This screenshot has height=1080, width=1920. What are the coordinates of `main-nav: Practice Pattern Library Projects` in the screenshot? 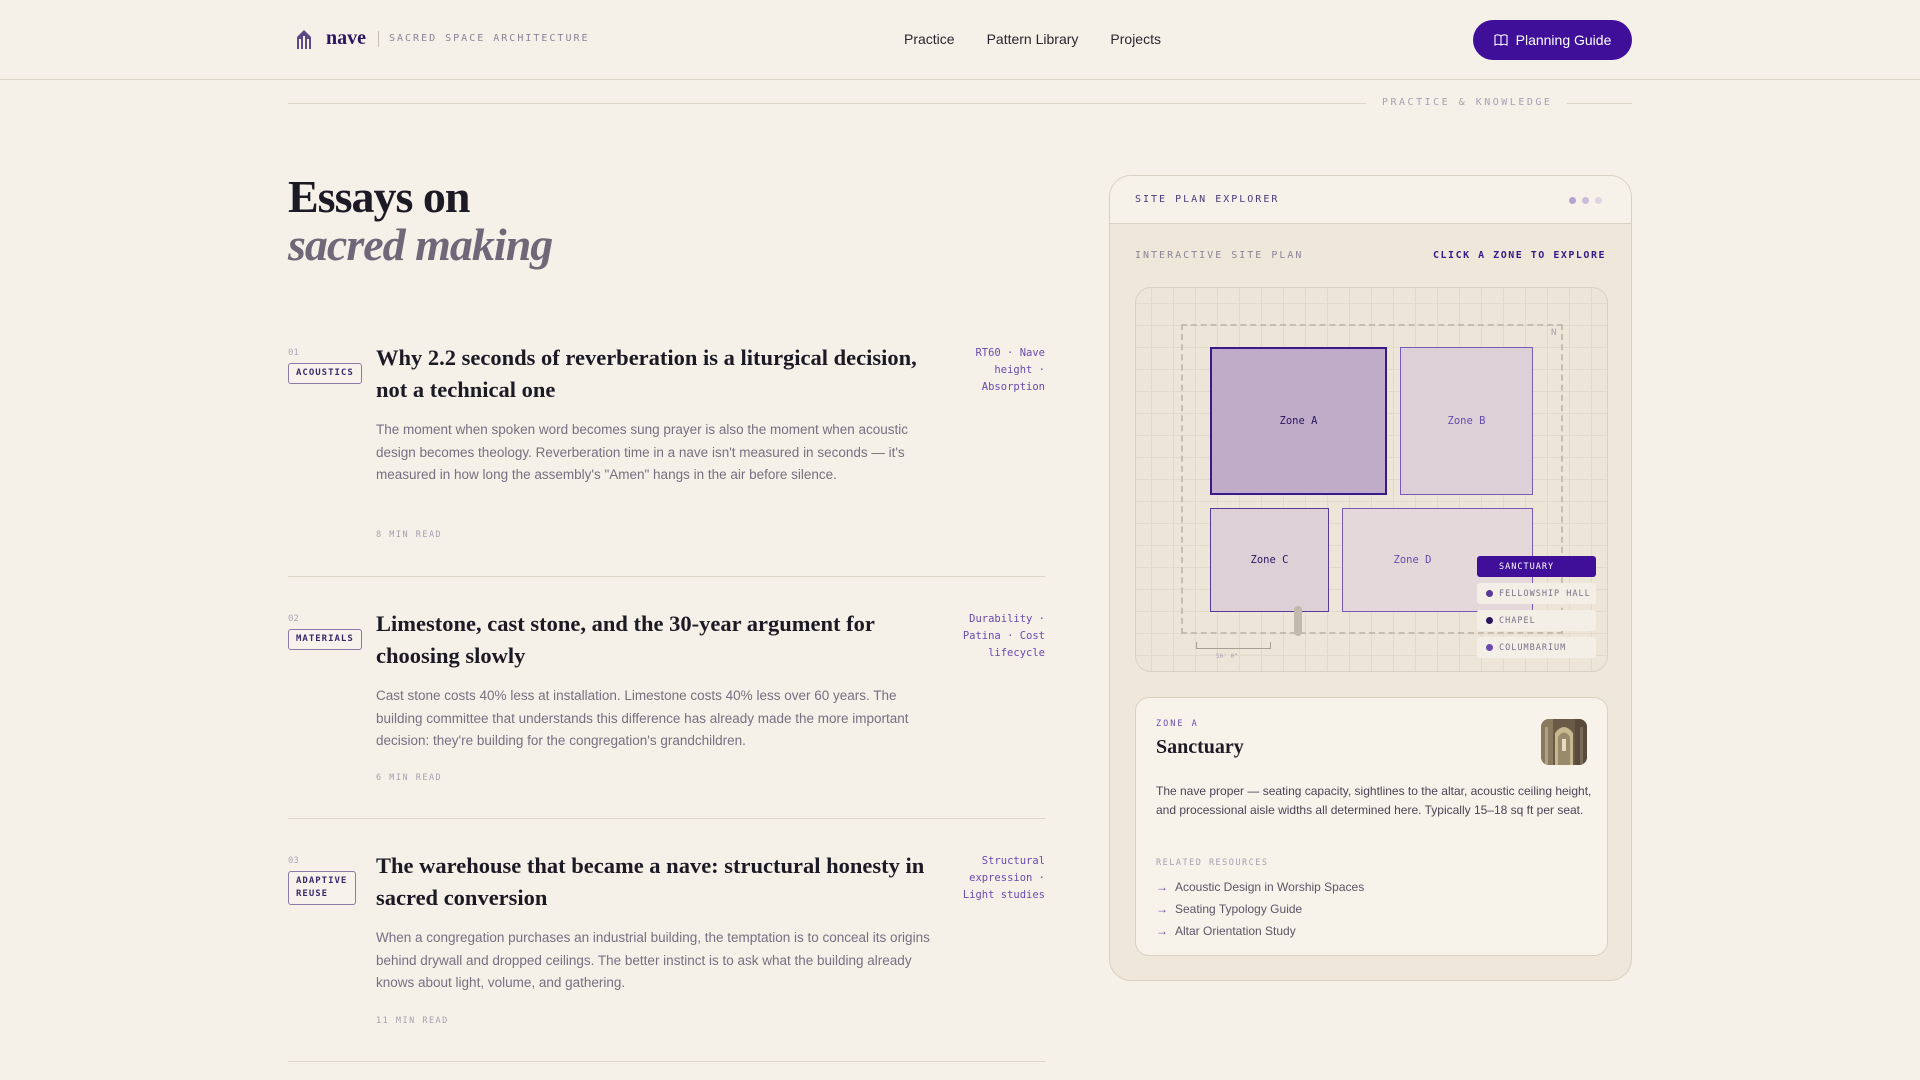 It's located at (1032, 39).